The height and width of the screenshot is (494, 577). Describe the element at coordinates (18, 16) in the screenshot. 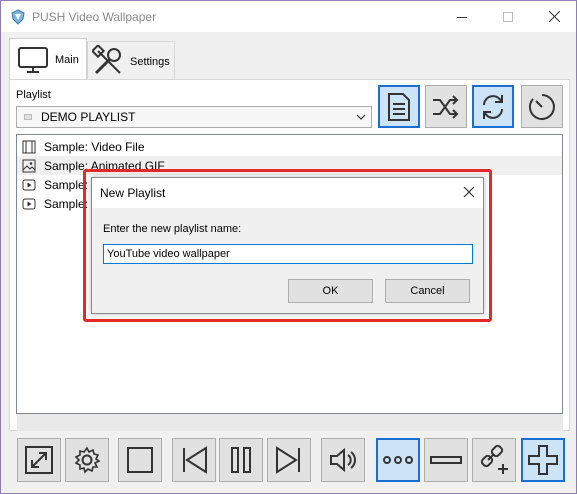

I see `app-logo-icon` at that location.